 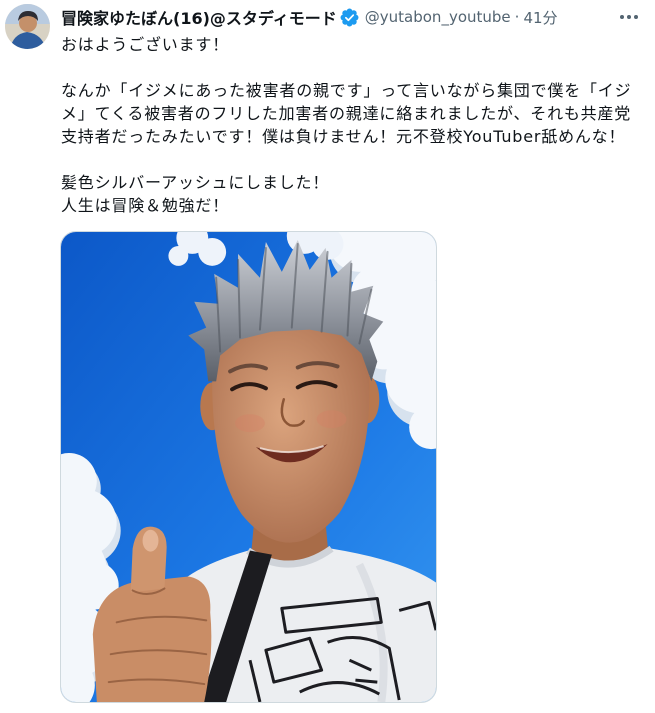 What do you see at coordinates (540, 17) in the screenshot?
I see `tweet-timestamp: 41分` at bounding box center [540, 17].